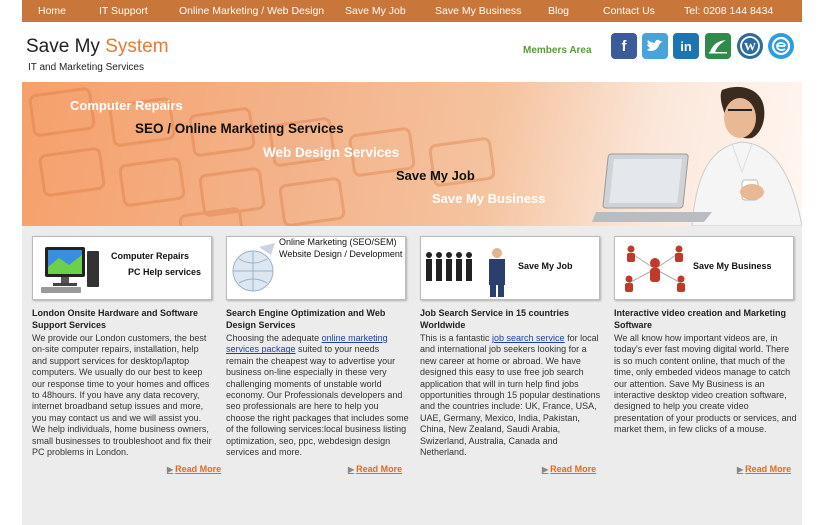 Image resolution: width=825 pixels, height=525 pixels. I want to click on banner-seo-marketing: SEO / Online Marketing Services, so click(239, 128).